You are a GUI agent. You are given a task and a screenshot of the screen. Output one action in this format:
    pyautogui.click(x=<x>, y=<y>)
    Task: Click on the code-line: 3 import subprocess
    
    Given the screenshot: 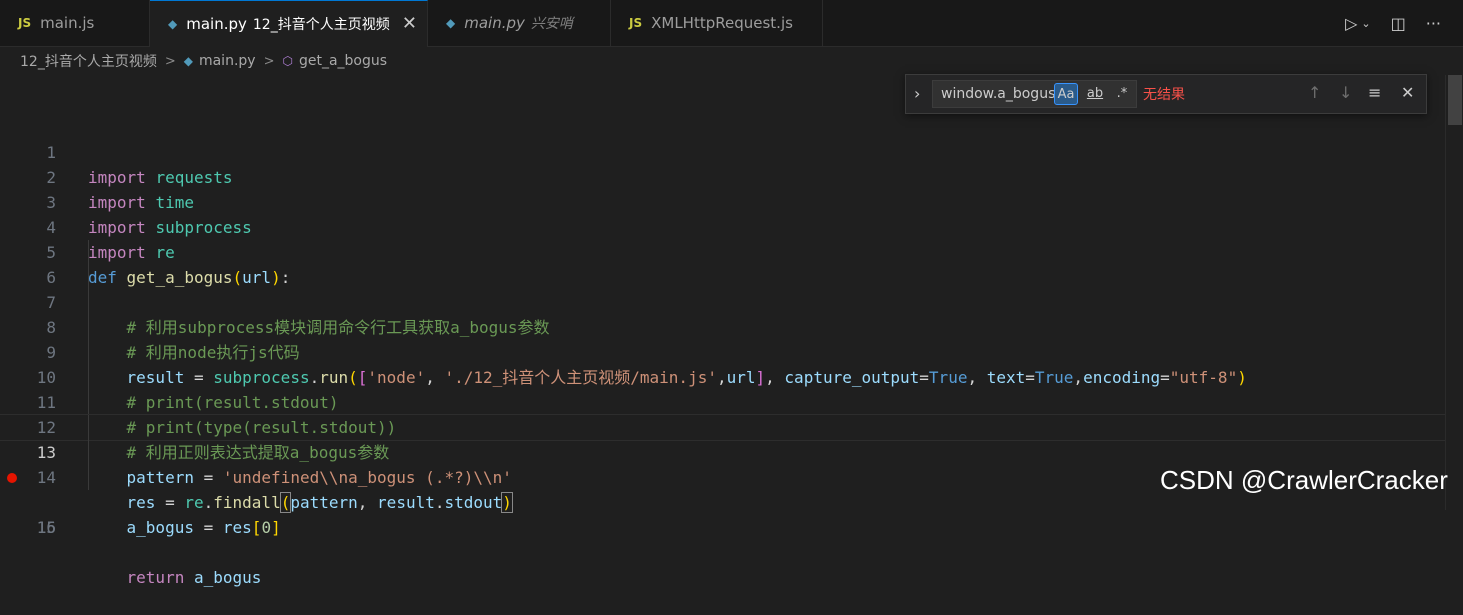 What is the action you would take?
    pyautogui.click(x=731, y=201)
    